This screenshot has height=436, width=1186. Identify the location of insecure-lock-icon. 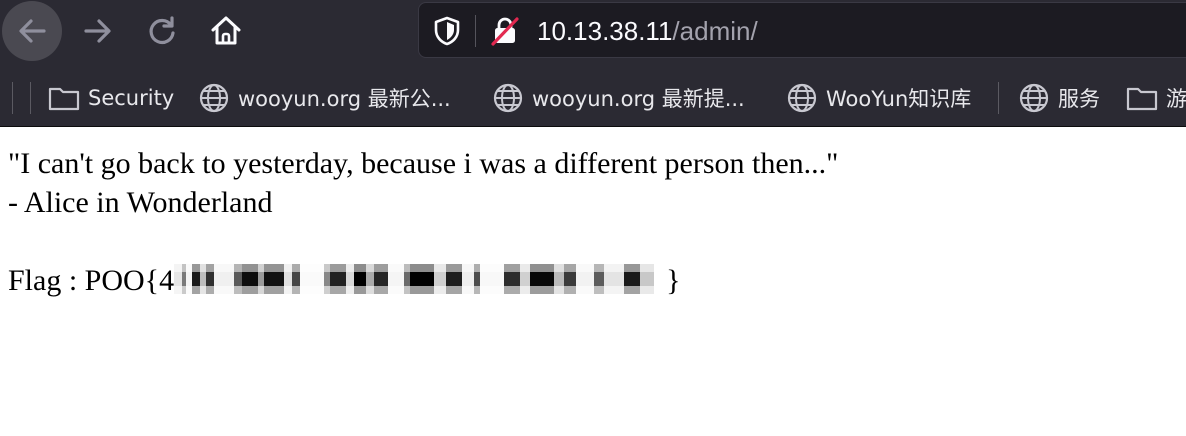
(505, 31).